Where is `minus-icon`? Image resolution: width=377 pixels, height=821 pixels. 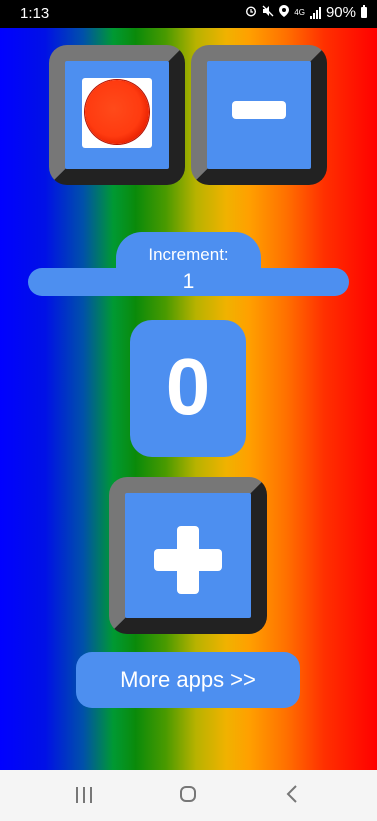
minus-icon is located at coordinates (259, 110).